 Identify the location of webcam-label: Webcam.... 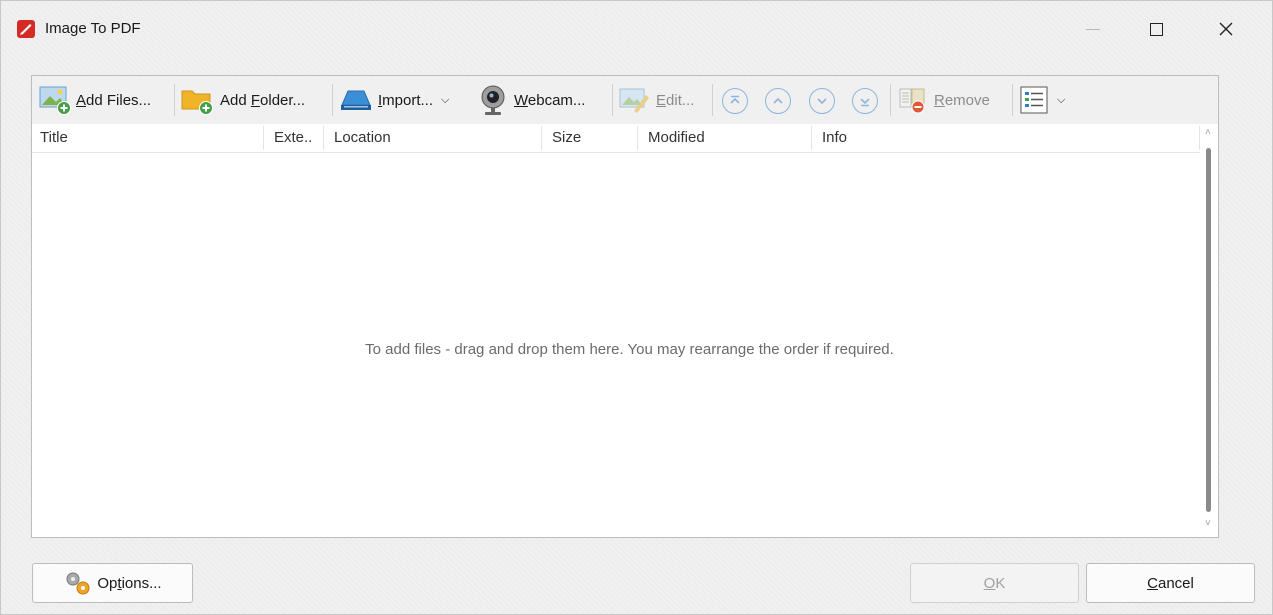
(550, 100).